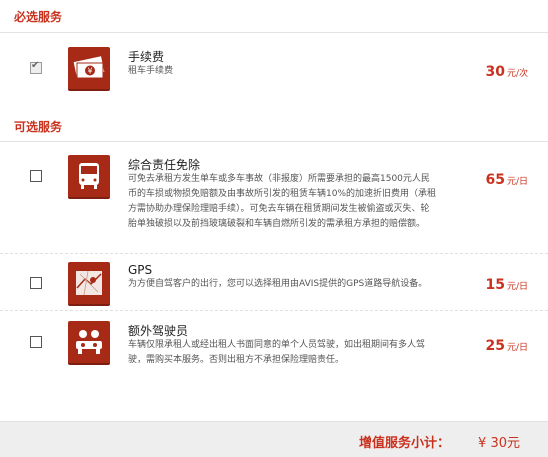  I want to click on money-icon: ¥, so click(89, 69).